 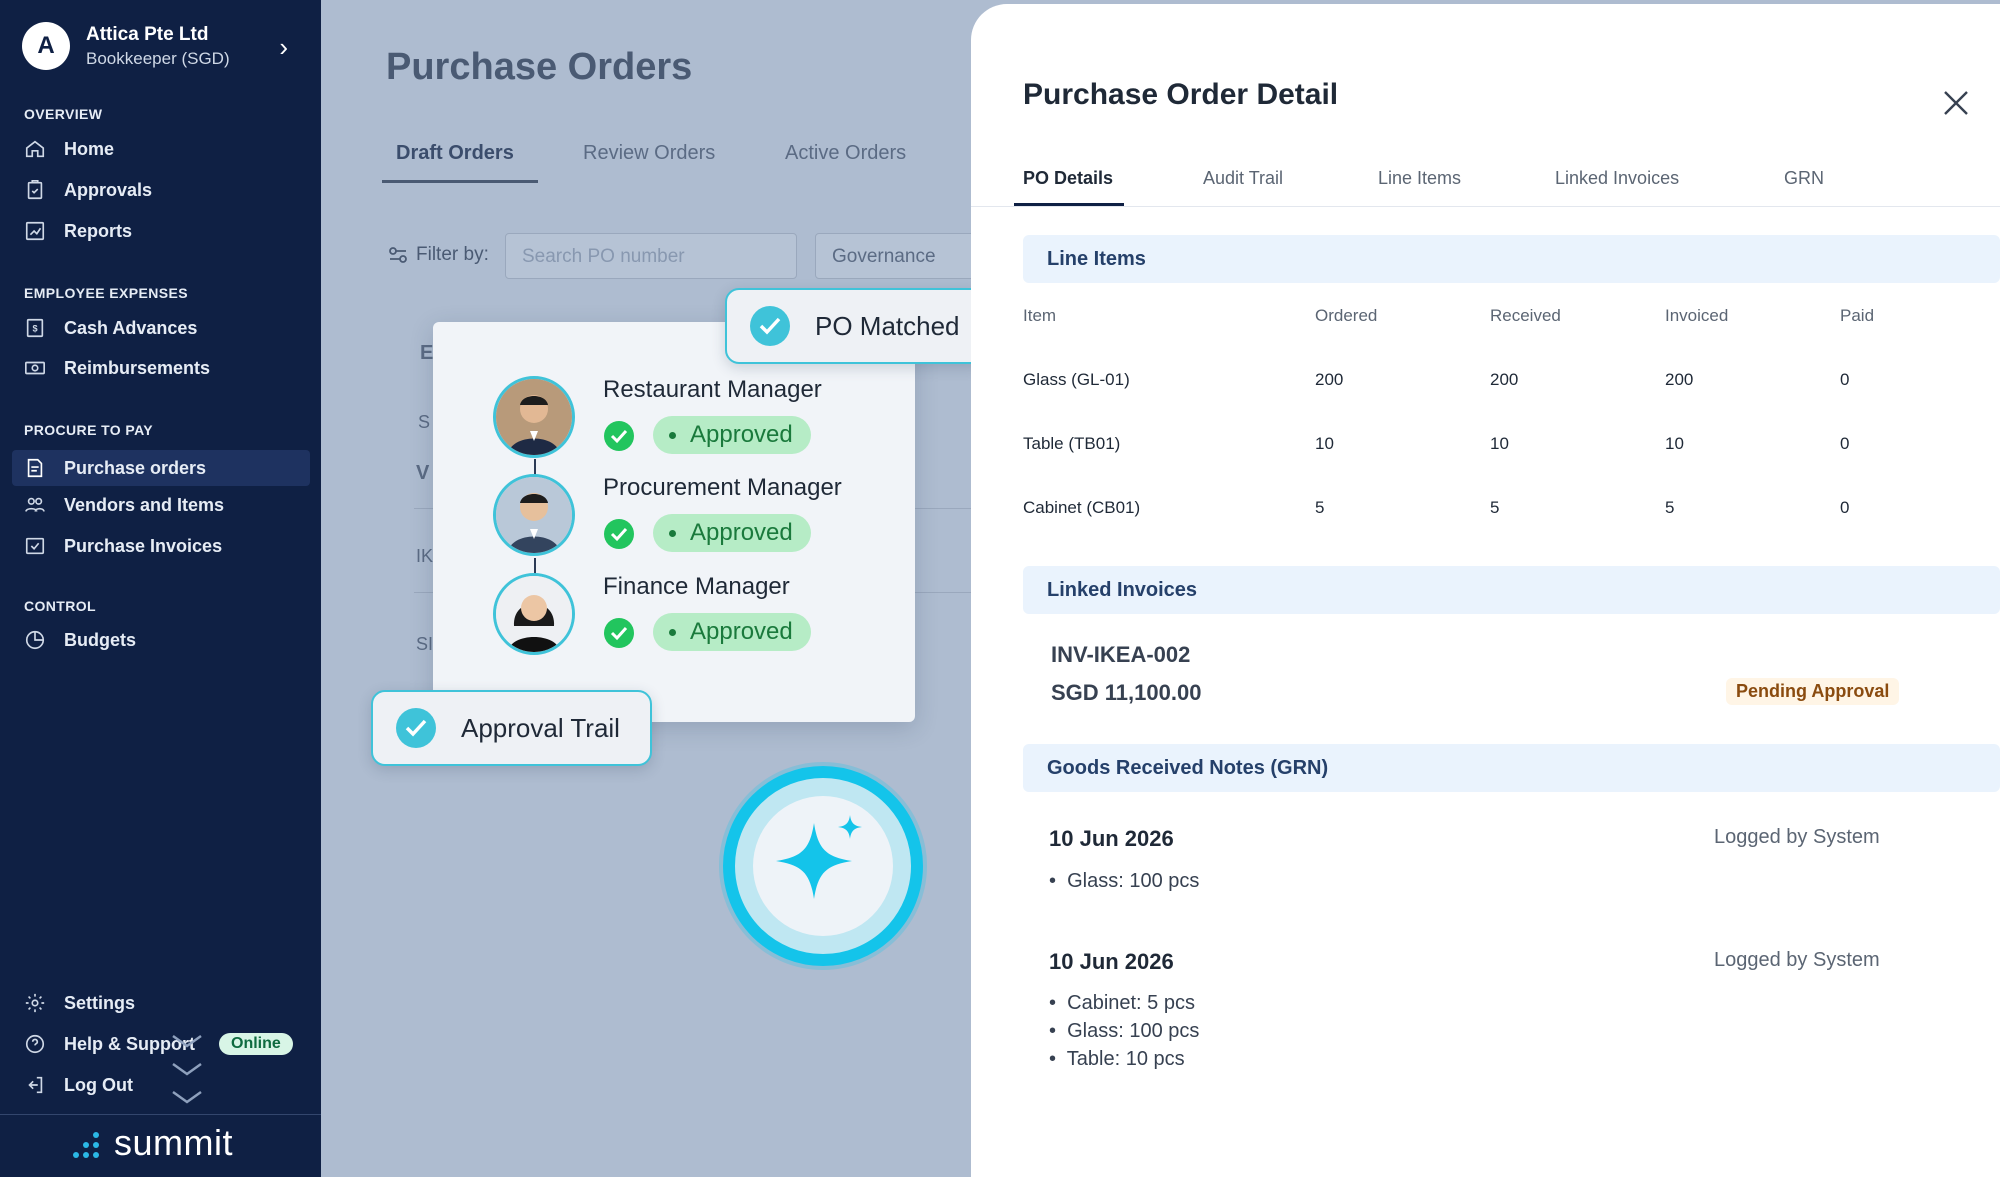 I want to click on filter-icon, so click(x=398, y=255).